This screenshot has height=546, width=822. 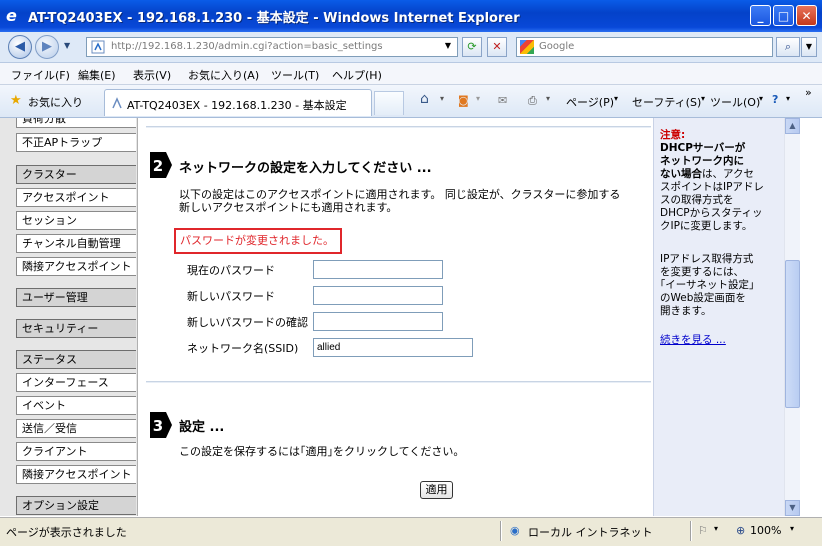 I want to click on note-rest-line1: は、アクセ, so click(x=728, y=174).